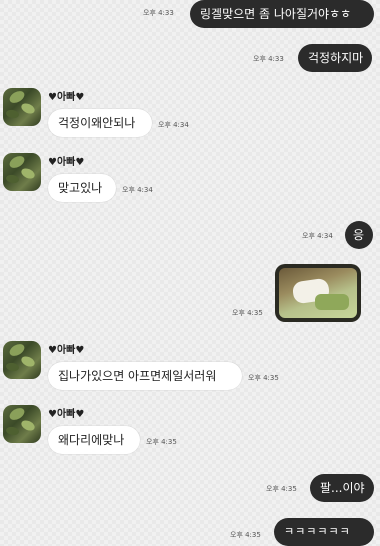 The image size is (380, 546). What do you see at coordinates (82, 188) in the screenshot?
I see `incoming-message-bubble: 맞고있나` at bounding box center [82, 188].